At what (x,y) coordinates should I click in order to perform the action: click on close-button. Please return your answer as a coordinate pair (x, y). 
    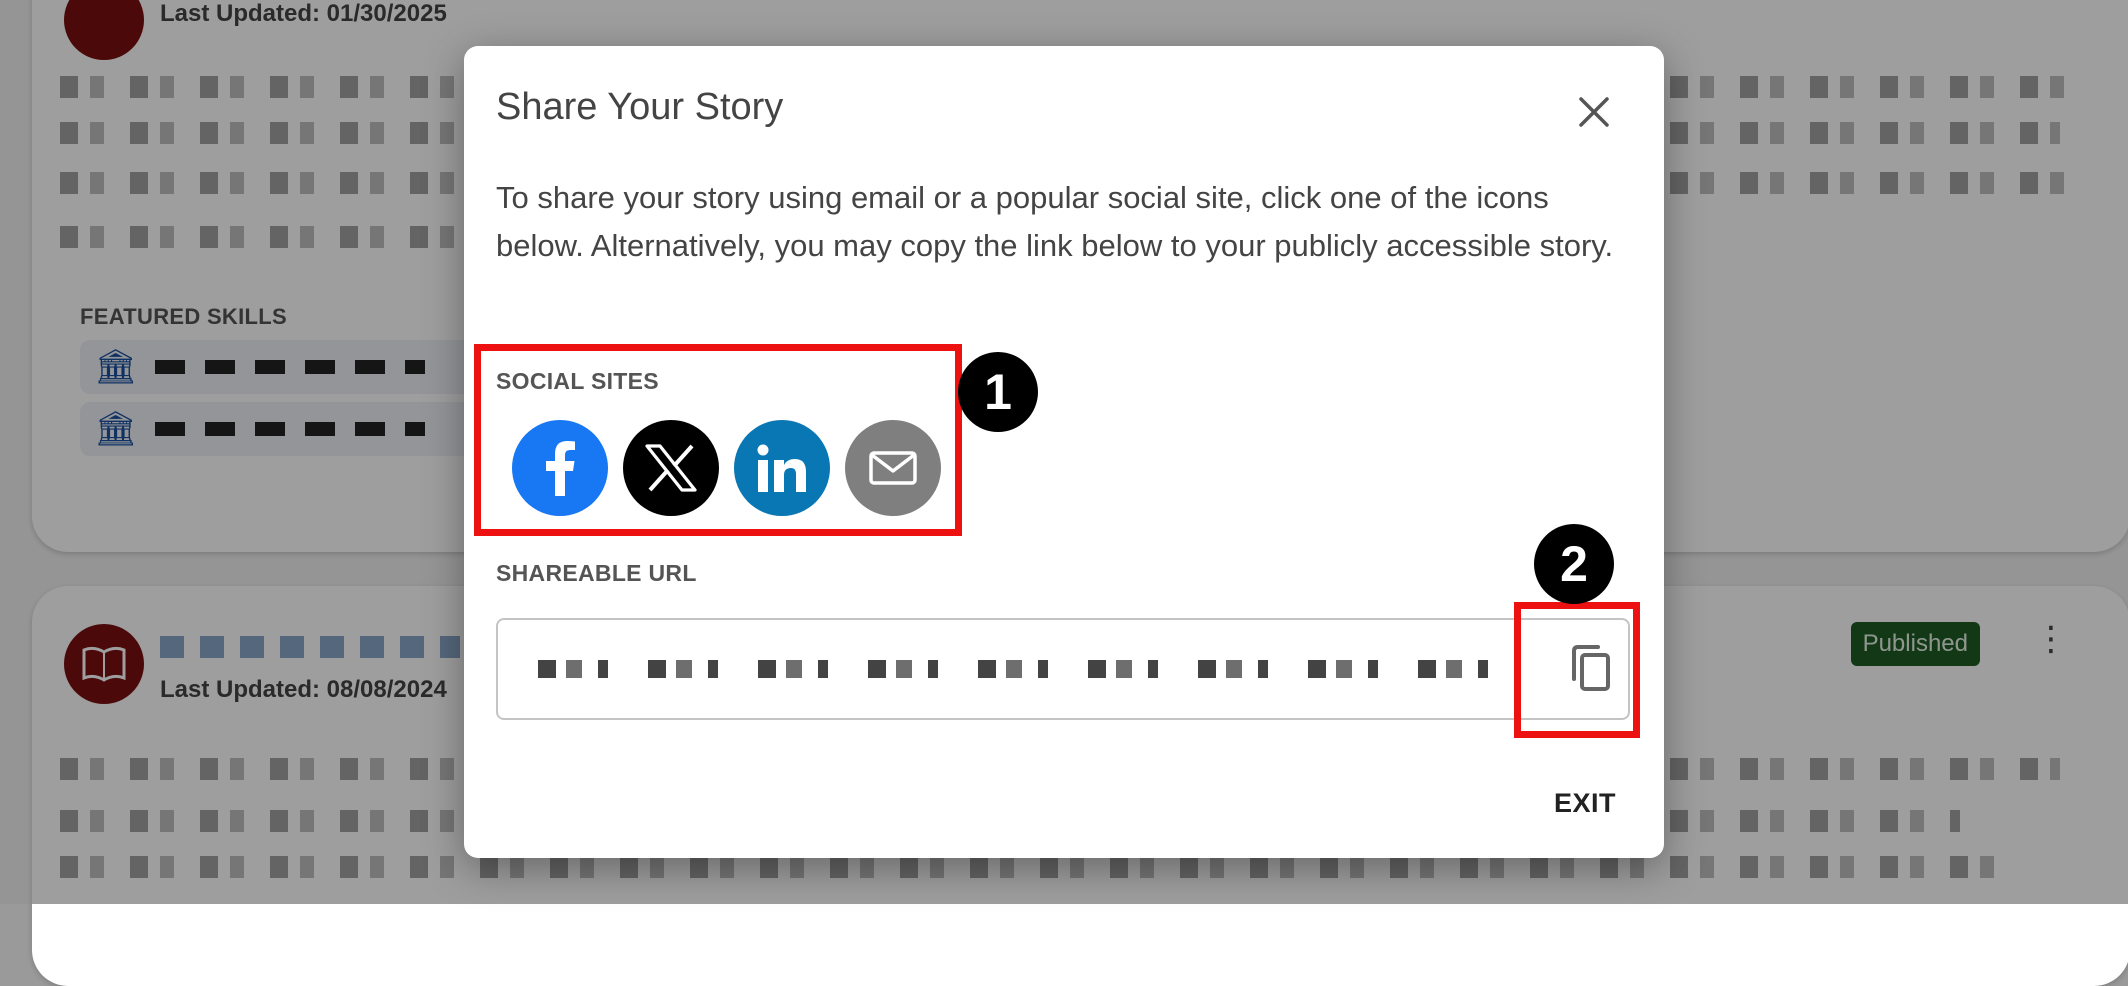
    Looking at the image, I should click on (1594, 112).